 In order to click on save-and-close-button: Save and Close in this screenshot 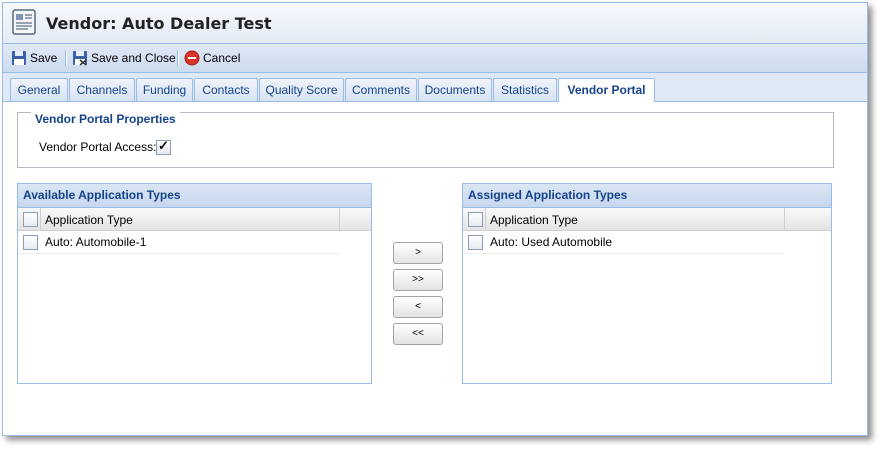, I will do `click(124, 58)`.